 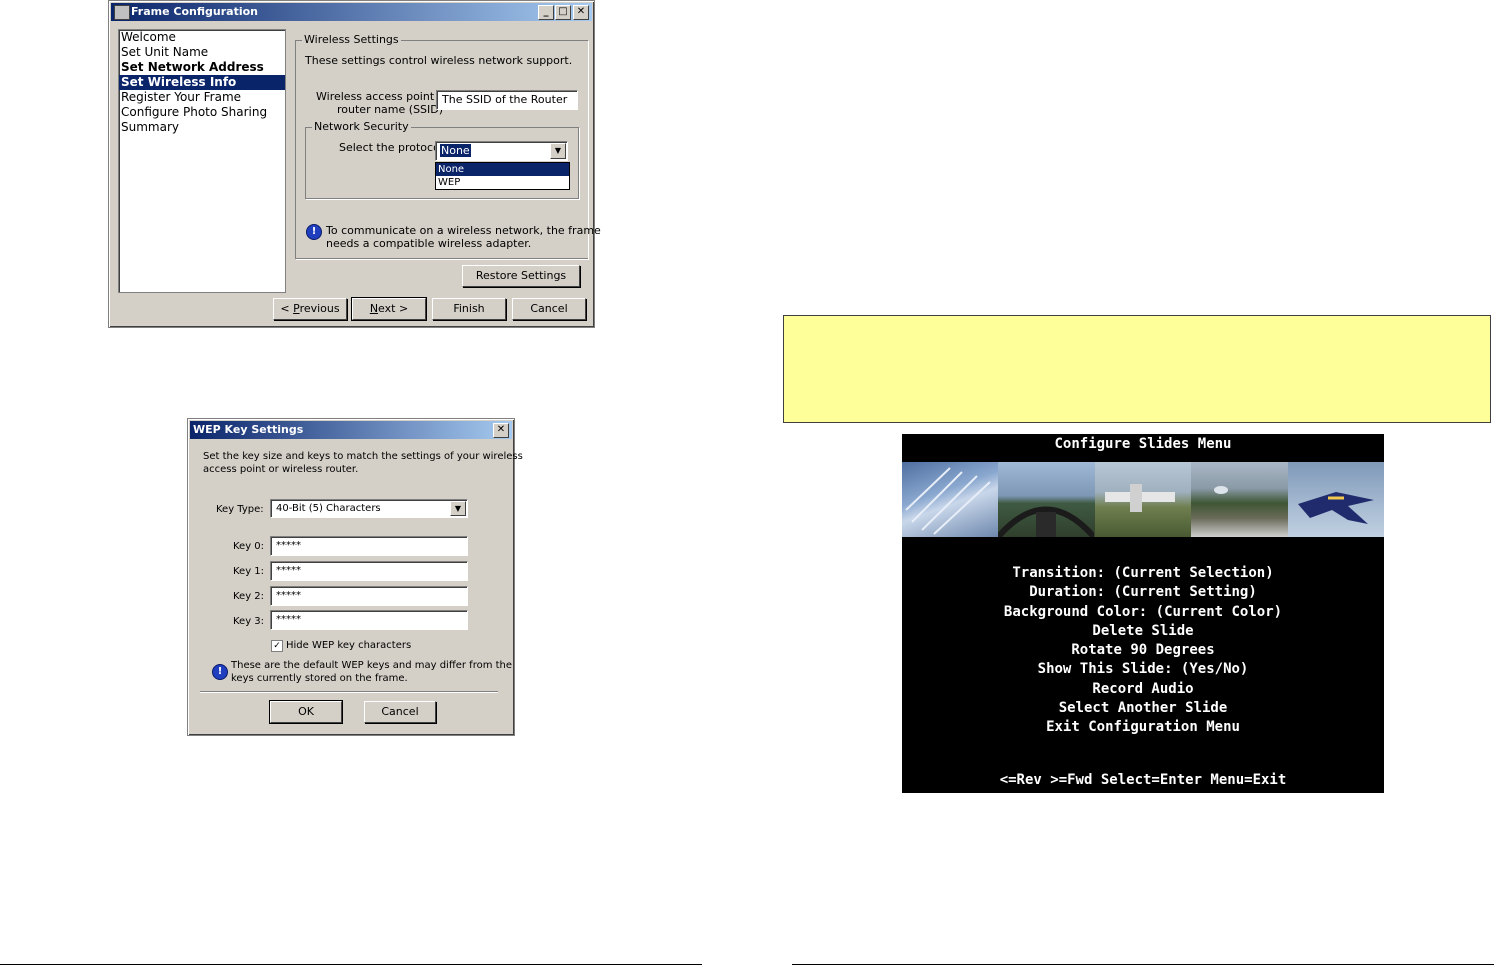 What do you see at coordinates (502, 169) in the screenshot?
I see `protocol-option-none: None` at bounding box center [502, 169].